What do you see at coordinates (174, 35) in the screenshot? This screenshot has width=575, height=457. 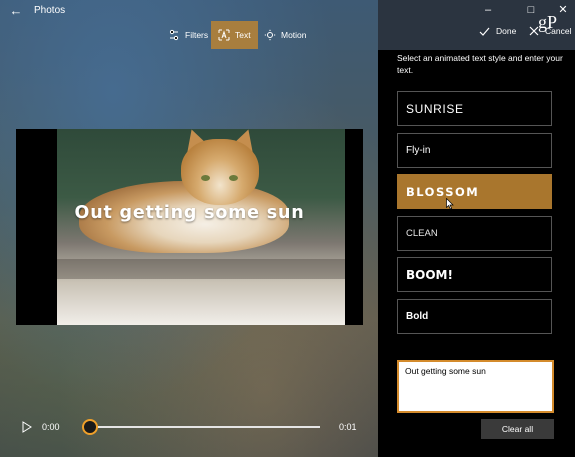 I see `filters-icon` at bounding box center [174, 35].